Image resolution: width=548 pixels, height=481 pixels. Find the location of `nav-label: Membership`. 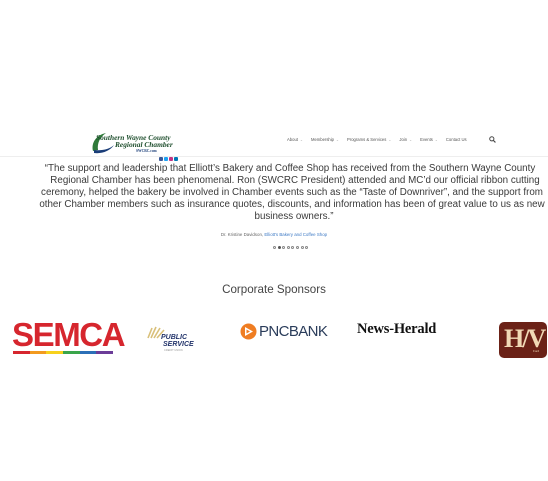

nav-label: Membership is located at coordinates (322, 139).